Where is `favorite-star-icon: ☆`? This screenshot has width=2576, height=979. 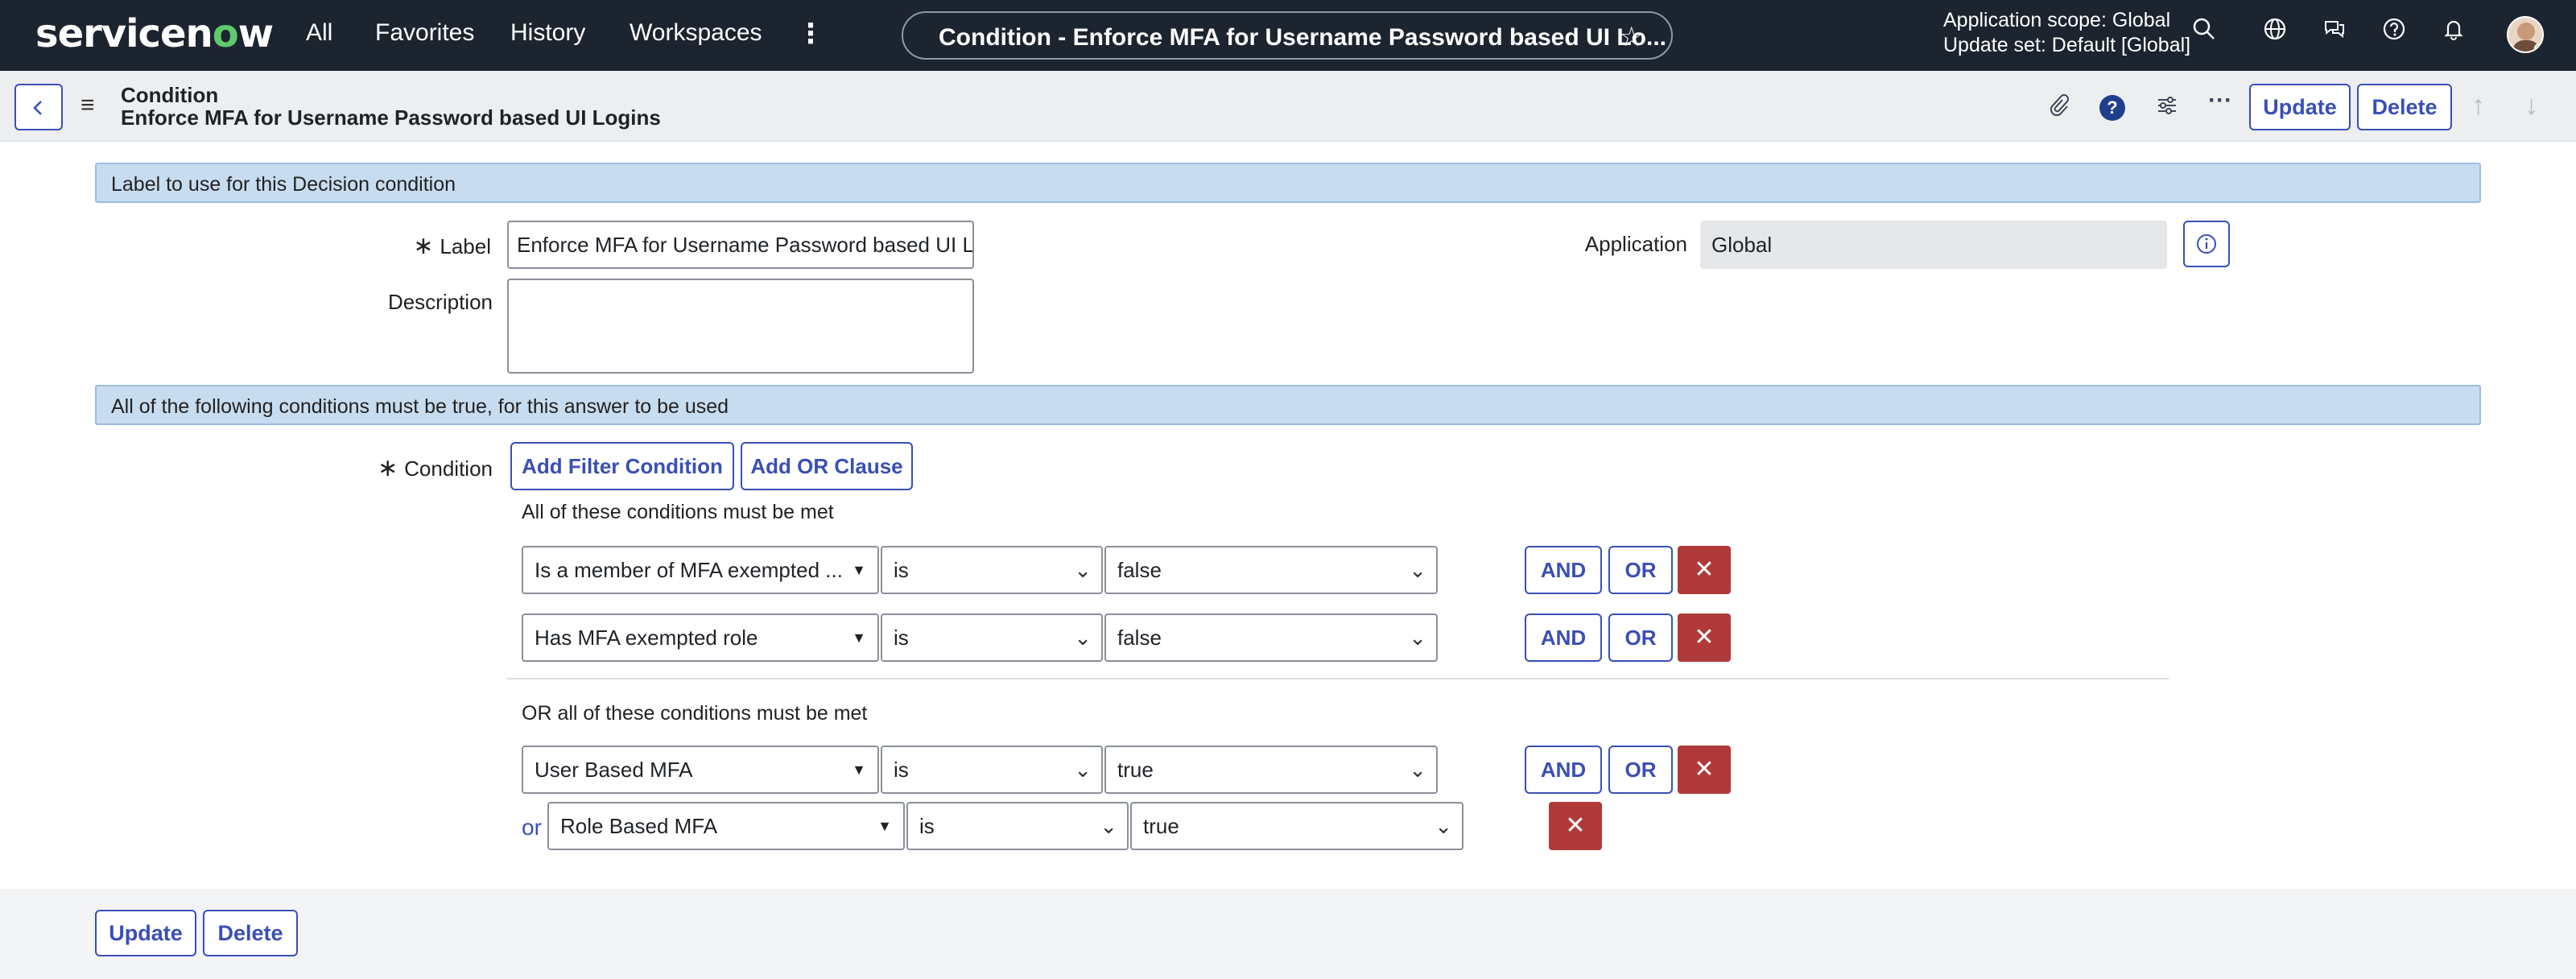
favorite-star-icon: ☆ is located at coordinates (1632, 37).